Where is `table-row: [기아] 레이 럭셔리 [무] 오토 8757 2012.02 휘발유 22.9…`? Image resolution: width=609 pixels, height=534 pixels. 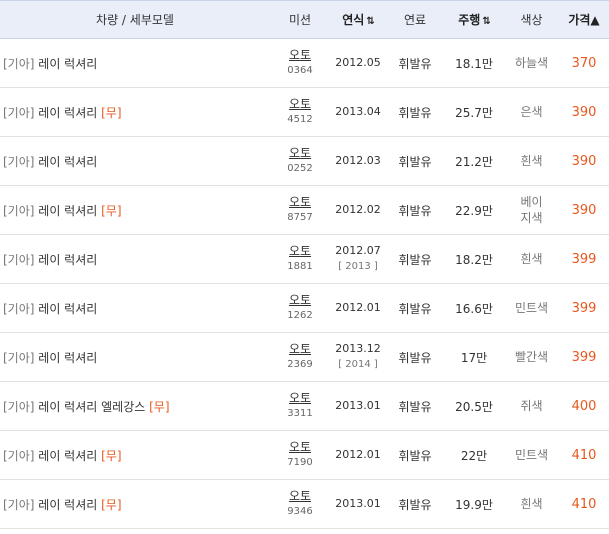 table-row: [기아] 레이 럭셔리 [무] 오토 8757 2012.02 휘발유 22.9… is located at coordinates (304, 210).